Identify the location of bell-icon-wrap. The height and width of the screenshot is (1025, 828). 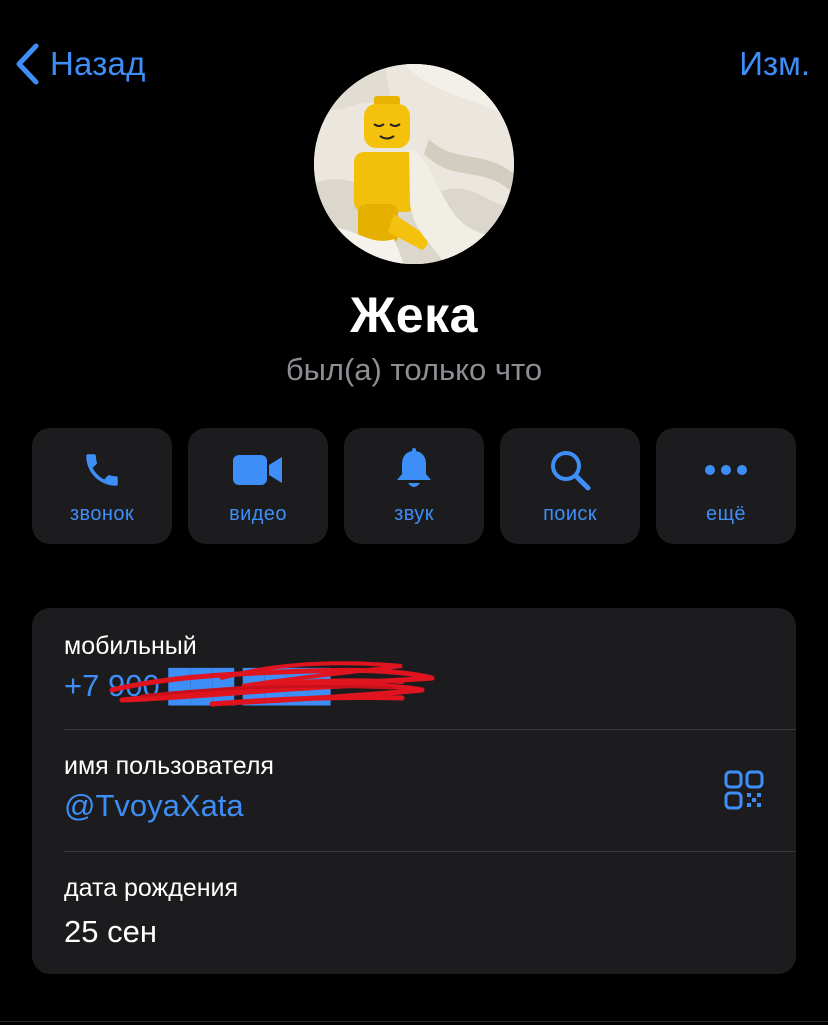
(414, 470).